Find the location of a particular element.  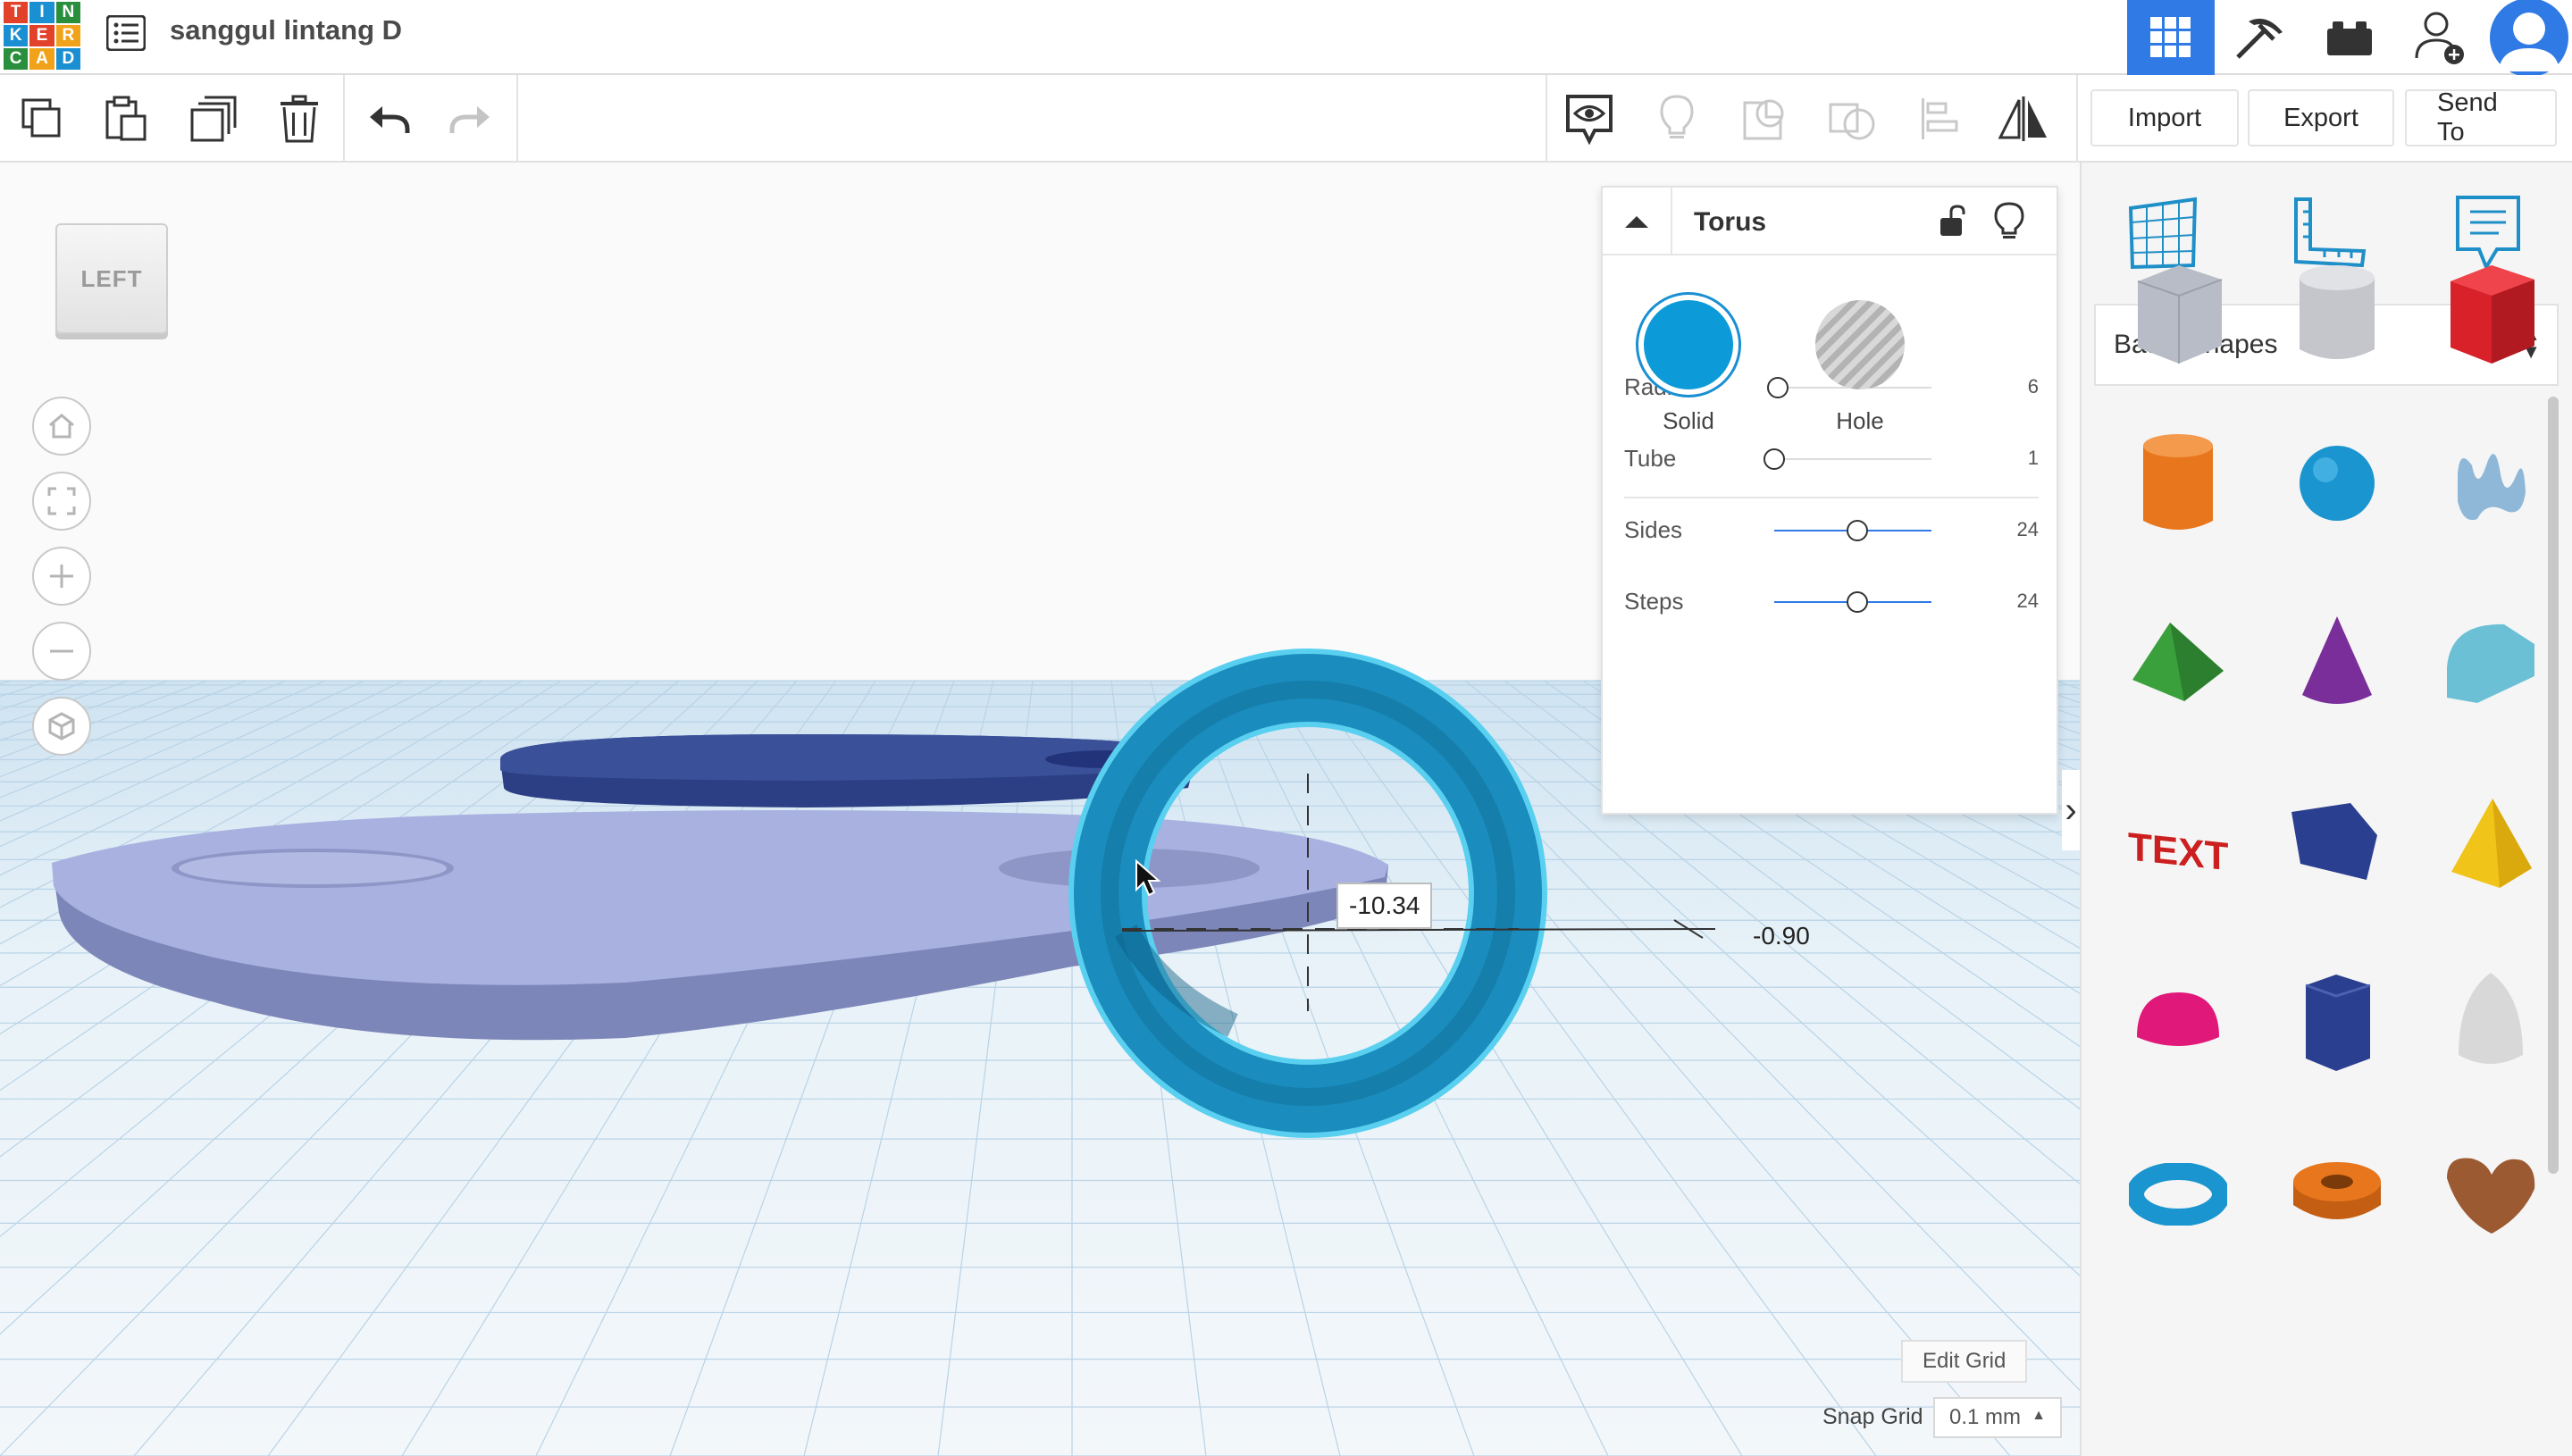

pickaxe-icon is located at coordinates (2260, 37).